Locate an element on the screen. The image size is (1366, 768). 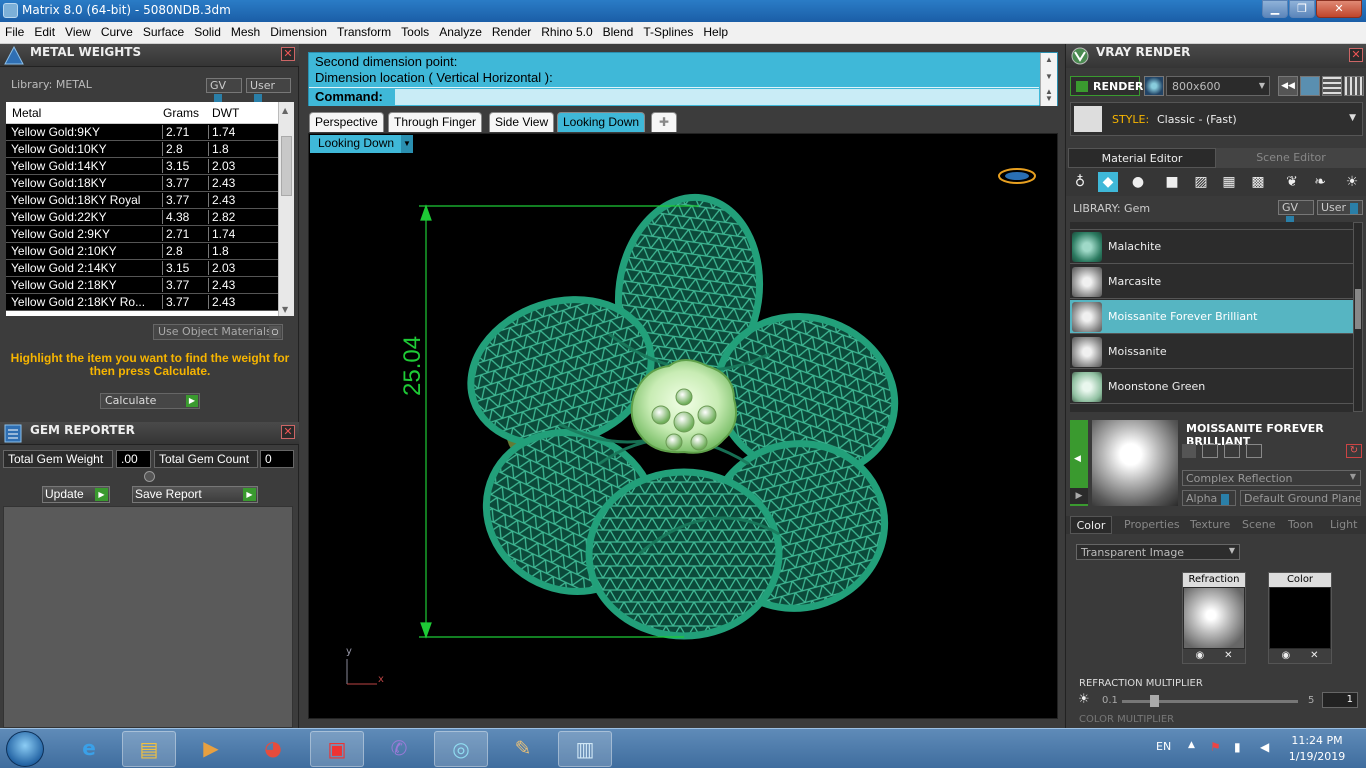
col-dwt: DWT is located at coordinates (225, 113).